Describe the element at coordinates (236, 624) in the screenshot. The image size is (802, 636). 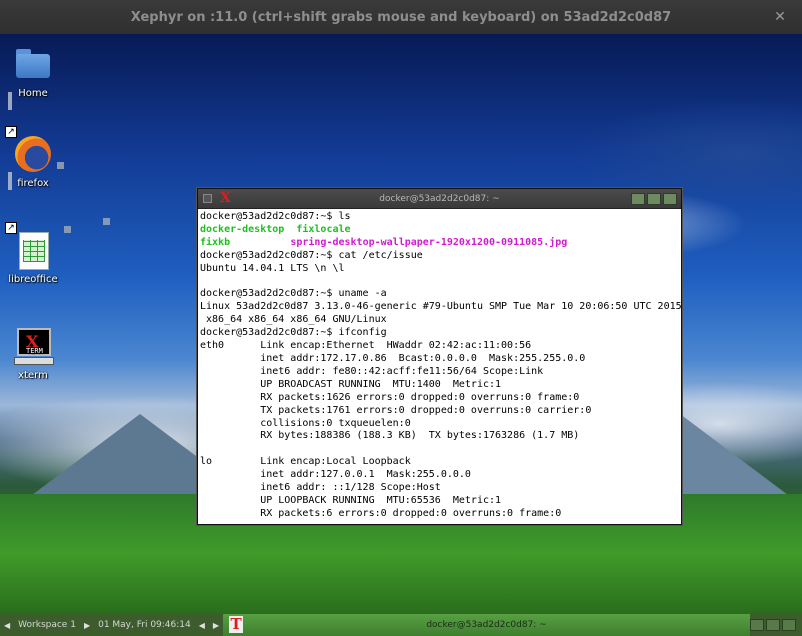
I see `xterm-task-icon: T` at that location.